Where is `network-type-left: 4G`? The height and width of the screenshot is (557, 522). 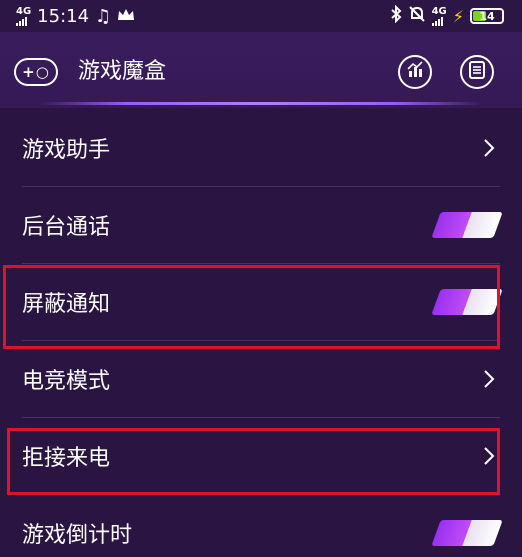 network-type-left: 4G is located at coordinates (24, 11).